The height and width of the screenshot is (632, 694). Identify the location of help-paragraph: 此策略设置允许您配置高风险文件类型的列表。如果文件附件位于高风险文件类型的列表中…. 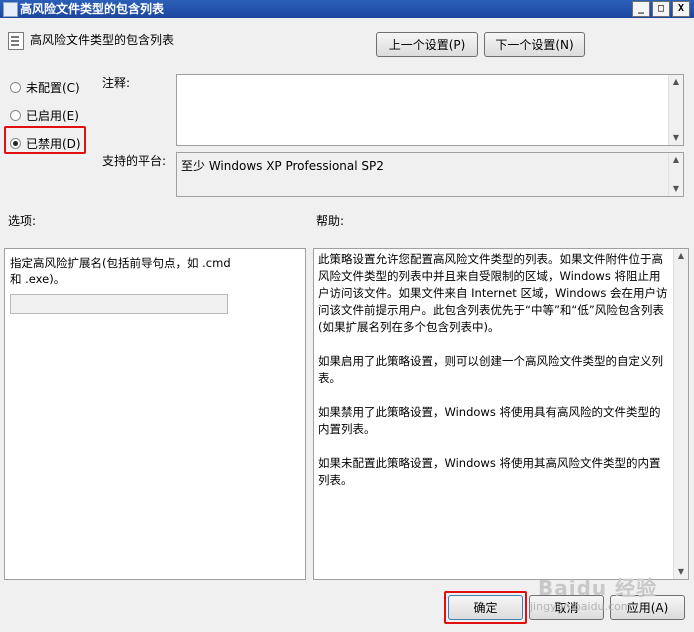
(493, 293).